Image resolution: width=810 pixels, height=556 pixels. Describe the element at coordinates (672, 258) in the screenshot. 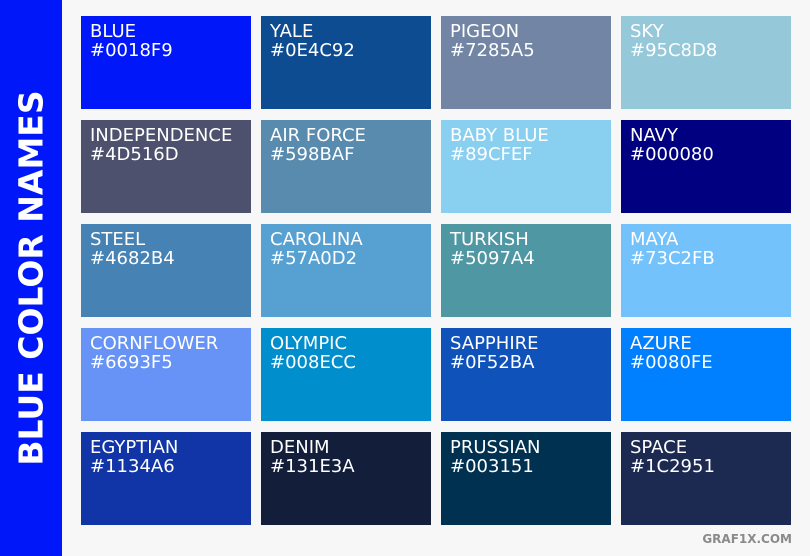

I see `swatch-hex-code: #73C2FB` at that location.